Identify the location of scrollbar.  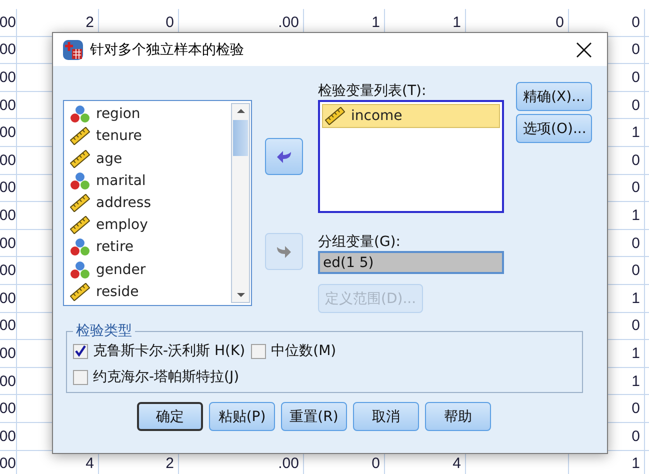
(240, 203).